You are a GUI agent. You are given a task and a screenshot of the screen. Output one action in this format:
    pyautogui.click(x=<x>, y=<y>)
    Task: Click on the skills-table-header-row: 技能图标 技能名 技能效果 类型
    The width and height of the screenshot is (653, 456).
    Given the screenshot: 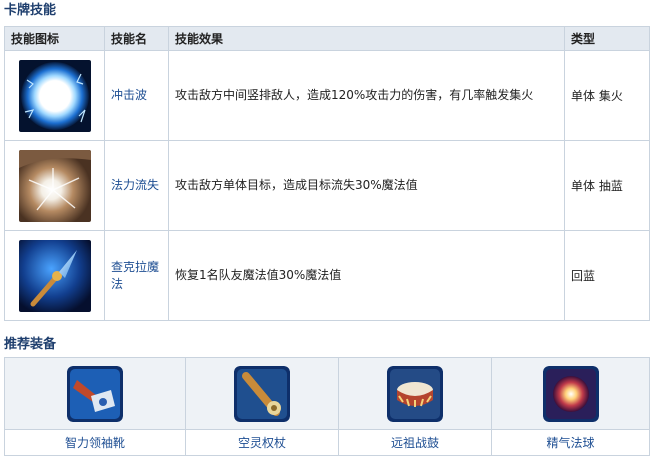 What is the action you would take?
    pyautogui.click(x=327, y=38)
    